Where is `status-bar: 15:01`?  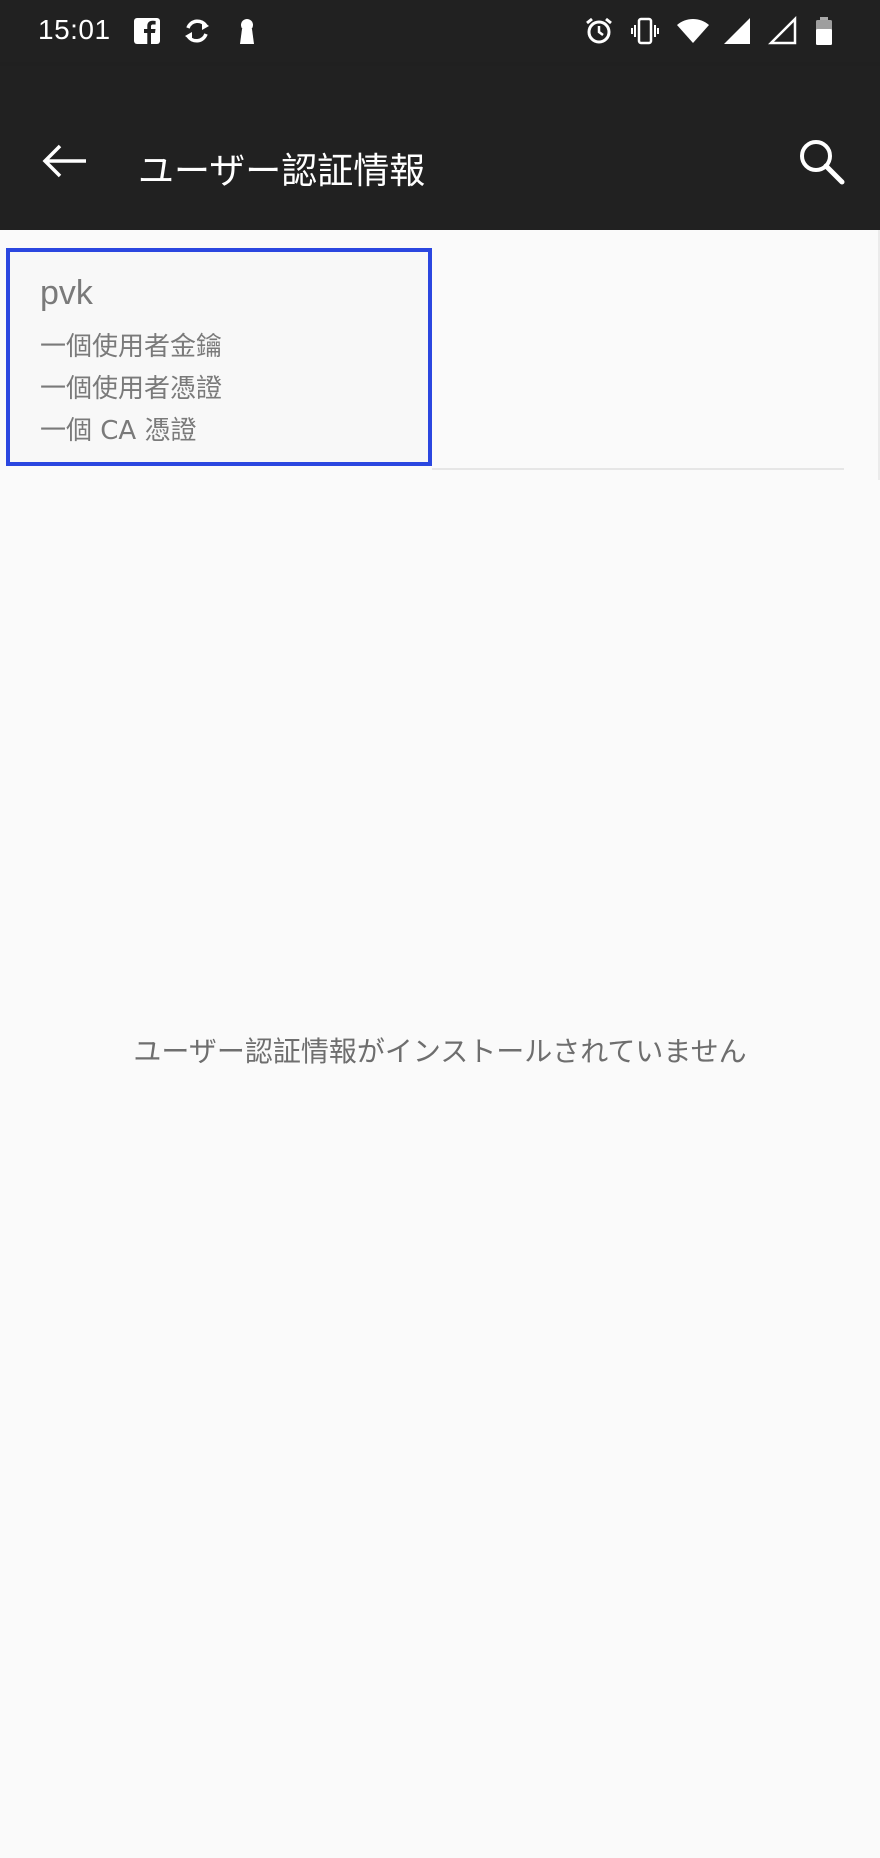 status-bar: 15:01 is located at coordinates (440, 33).